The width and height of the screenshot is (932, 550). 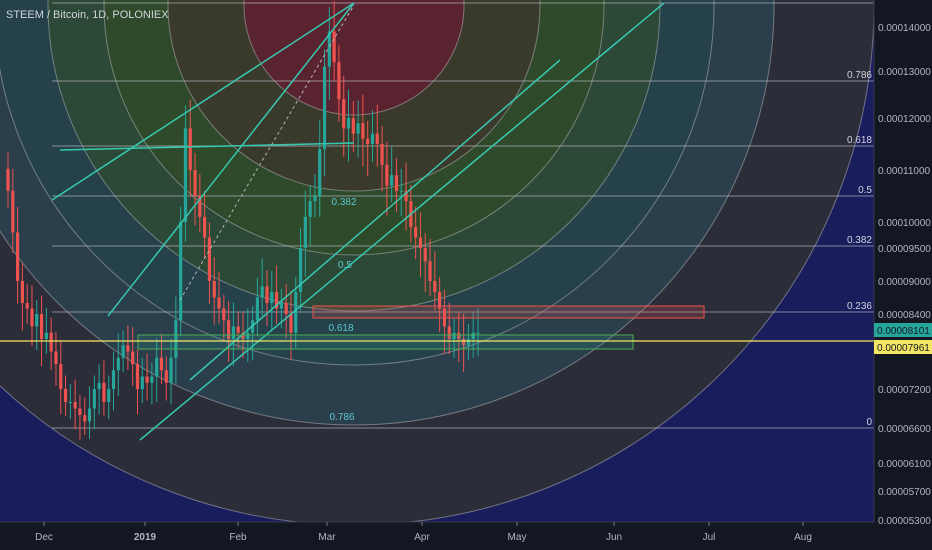 I want to click on fib-label-0.236: 0.236, so click(x=859, y=306).